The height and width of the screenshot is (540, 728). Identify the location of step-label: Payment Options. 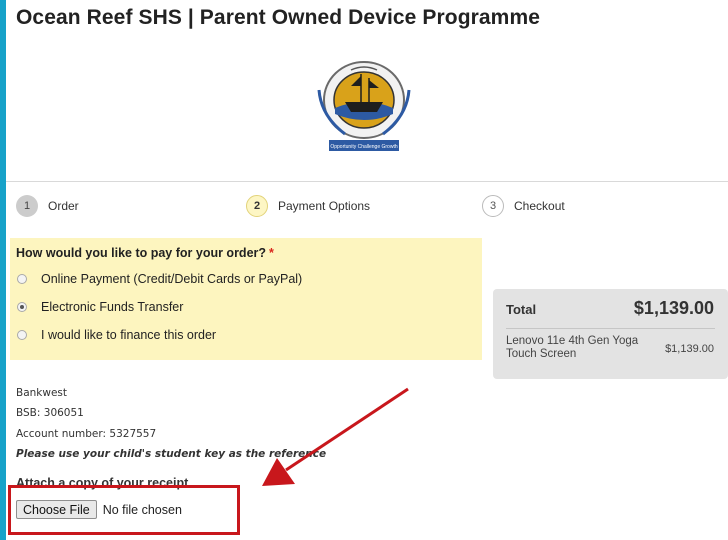
(324, 206).